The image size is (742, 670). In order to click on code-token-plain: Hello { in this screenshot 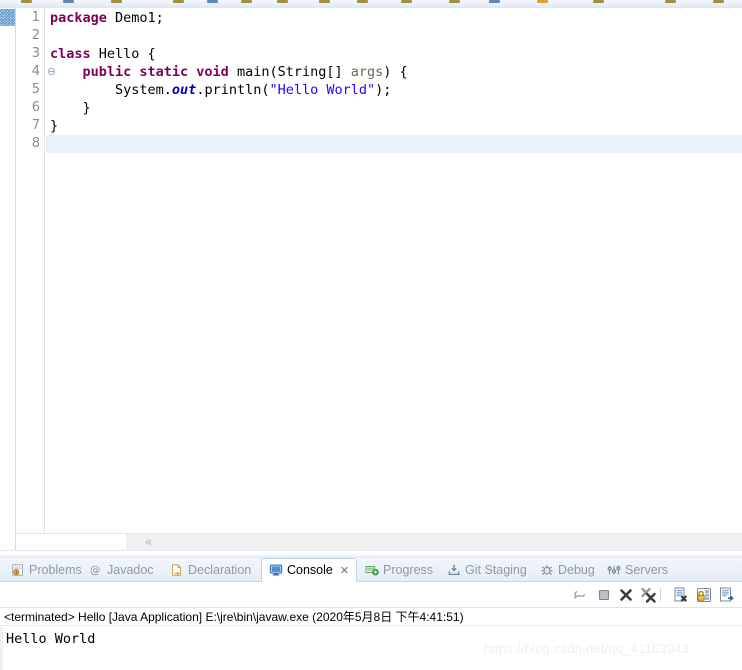, I will do `click(123, 54)`.